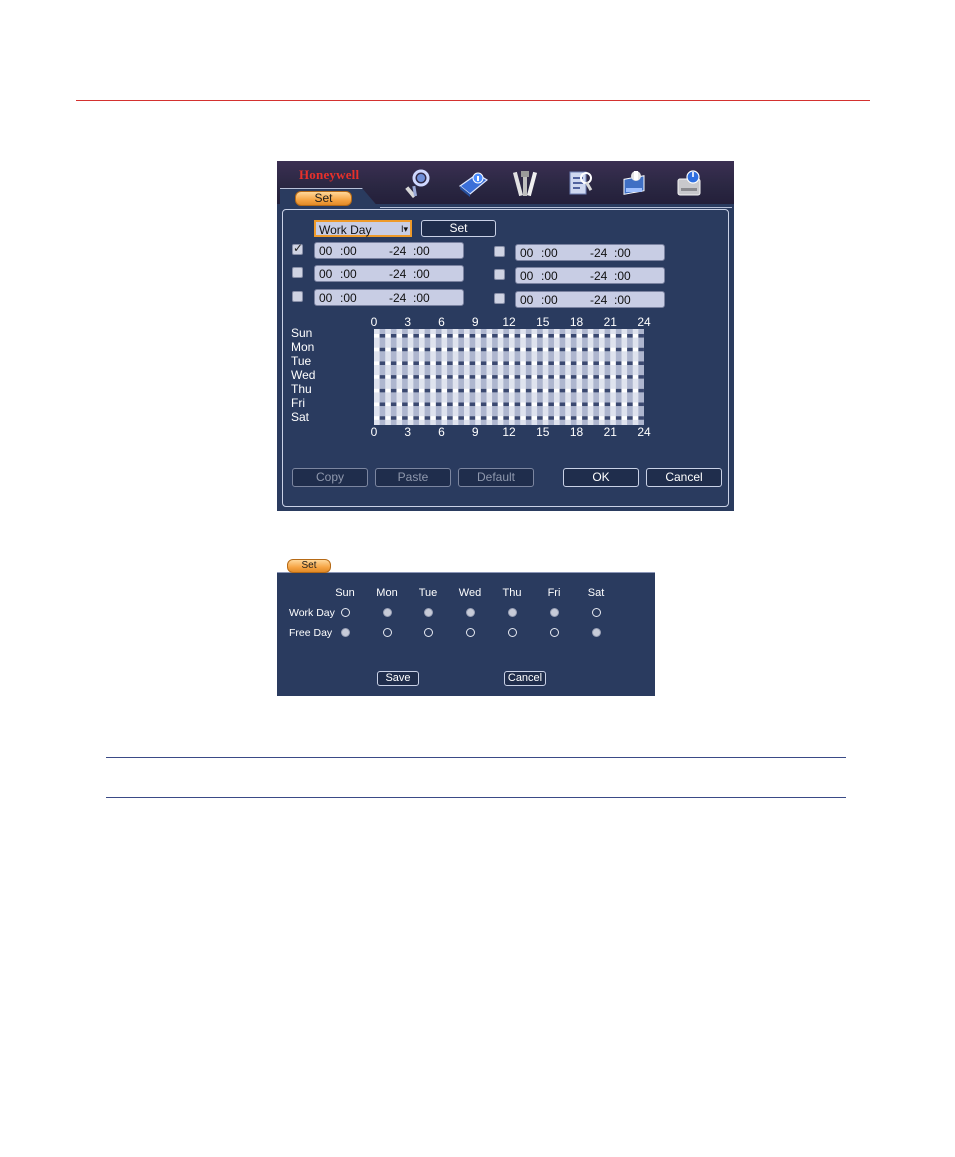  I want to click on weekday-header-mon: Mon, so click(387, 593).